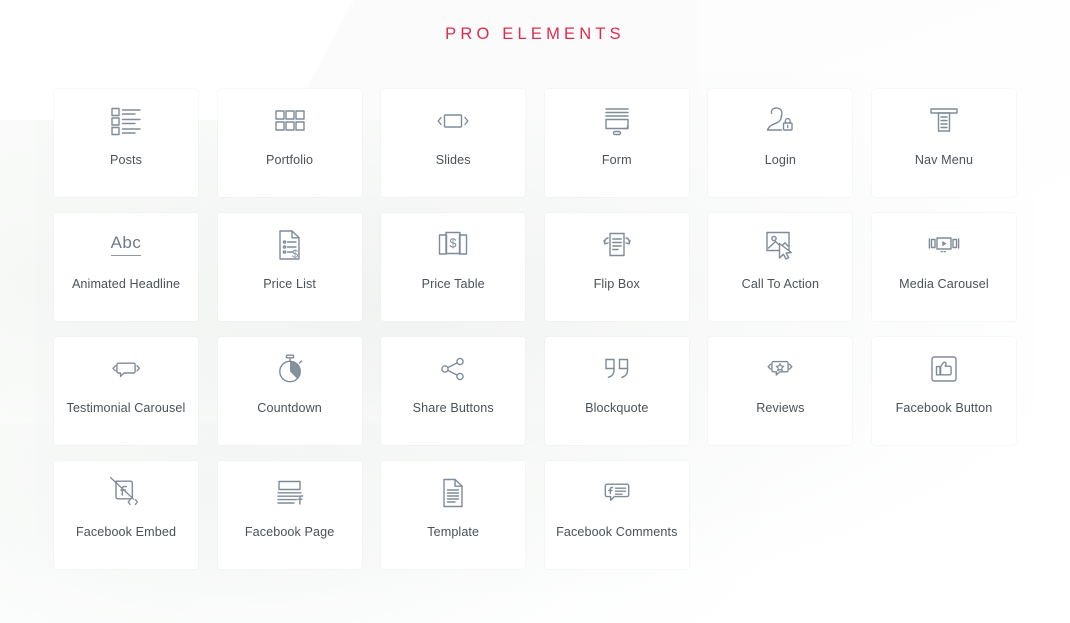 The image size is (1070, 623). Describe the element at coordinates (944, 121) in the screenshot. I see `nav-menu-icon` at that location.